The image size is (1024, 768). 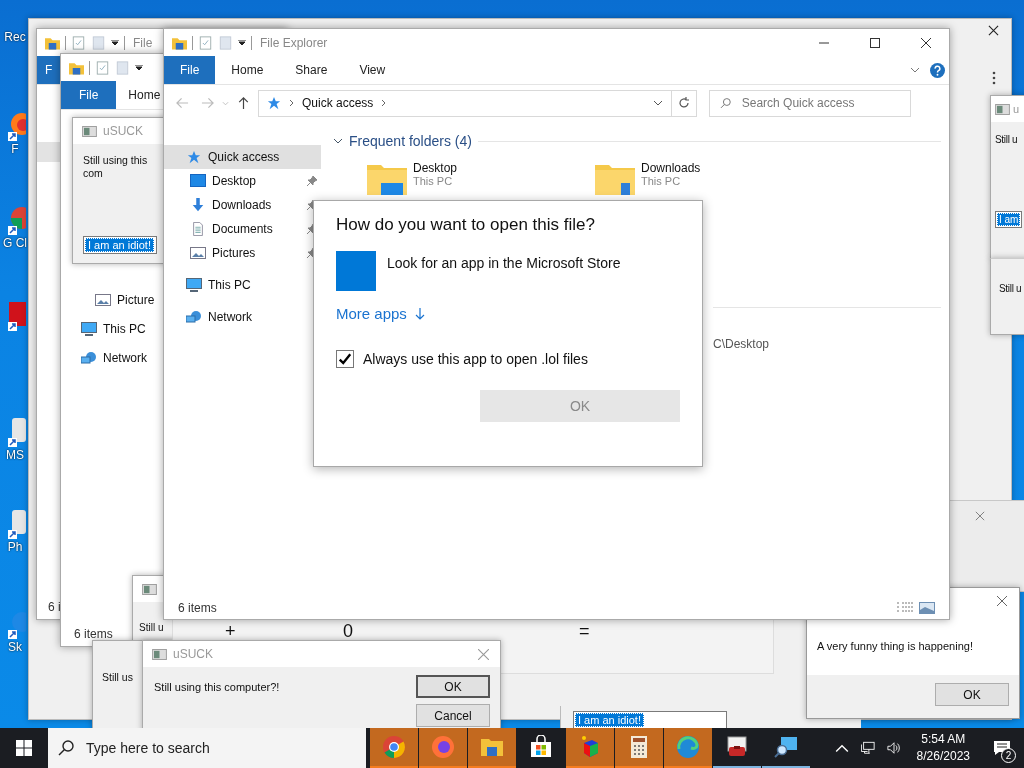 I want to click on desktop-icon-label: Rec, so click(x=15, y=37).